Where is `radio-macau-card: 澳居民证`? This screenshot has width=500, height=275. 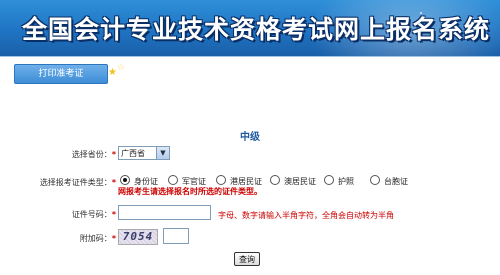 radio-macau-card: 澳居民证 is located at coordinates (293, 181).